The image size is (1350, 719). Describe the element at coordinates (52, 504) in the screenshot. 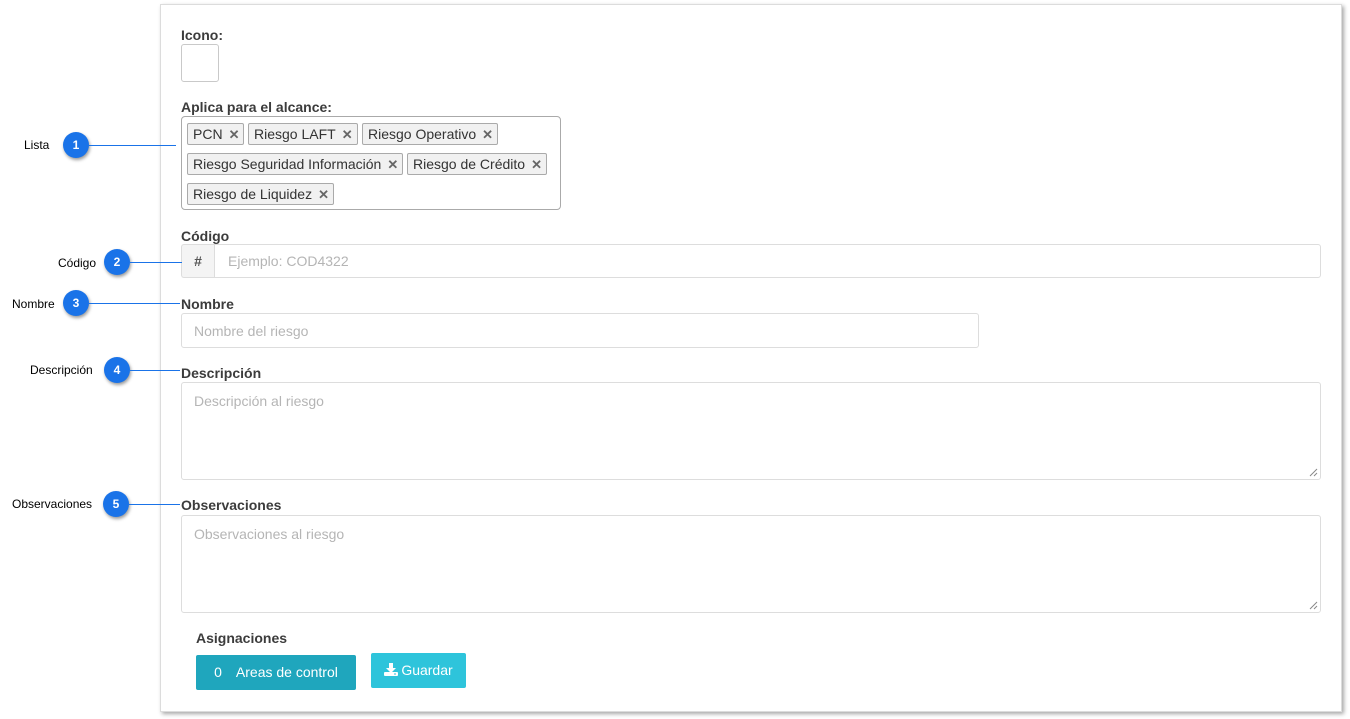

I see `callout-label-observaciones: Observaciones` at that location.